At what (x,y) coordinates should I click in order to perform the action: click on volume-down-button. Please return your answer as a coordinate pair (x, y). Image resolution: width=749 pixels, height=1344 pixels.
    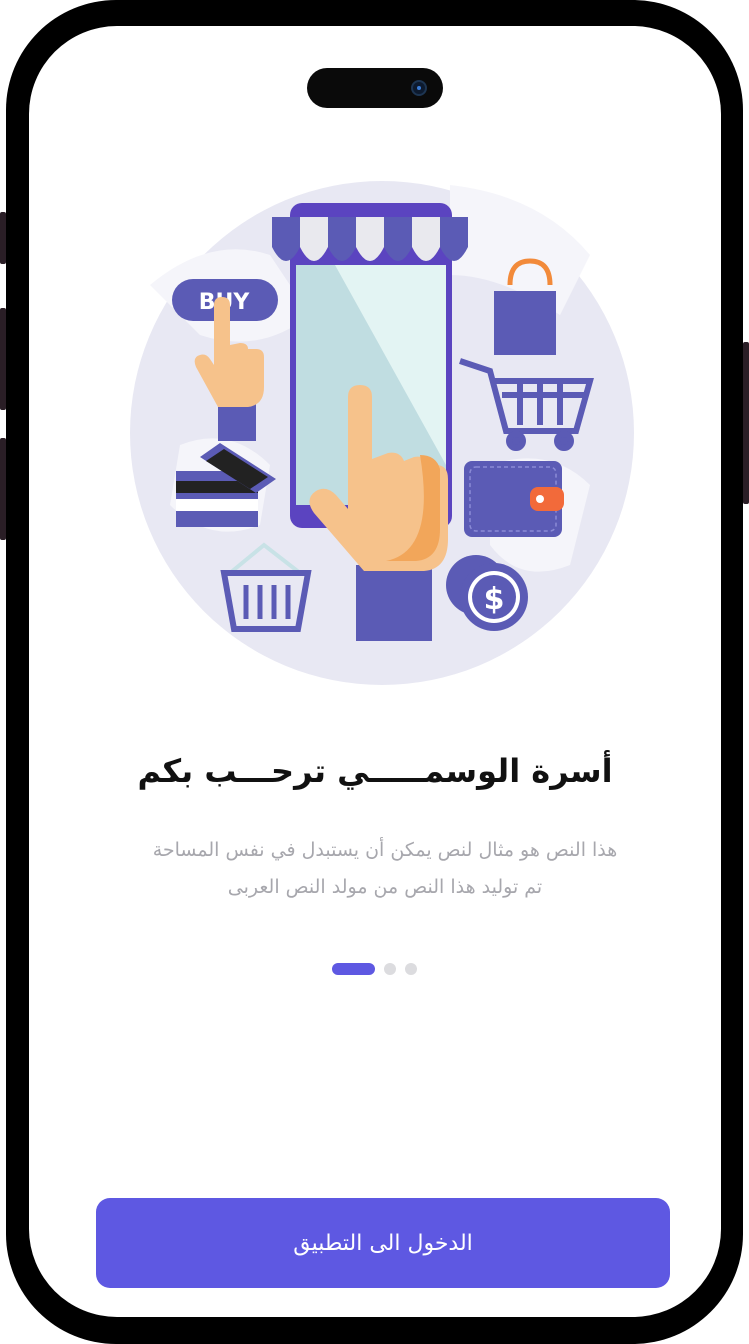
    Looking at the image, I should click on (3, 489).